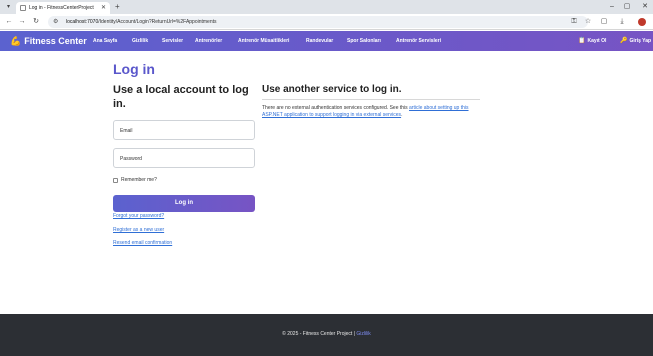 This screenshot has height=356, width=653. Describe the element at coordinates (16, 41) in the screenshot. I see `dumbbell-icon: 💪` at that location.